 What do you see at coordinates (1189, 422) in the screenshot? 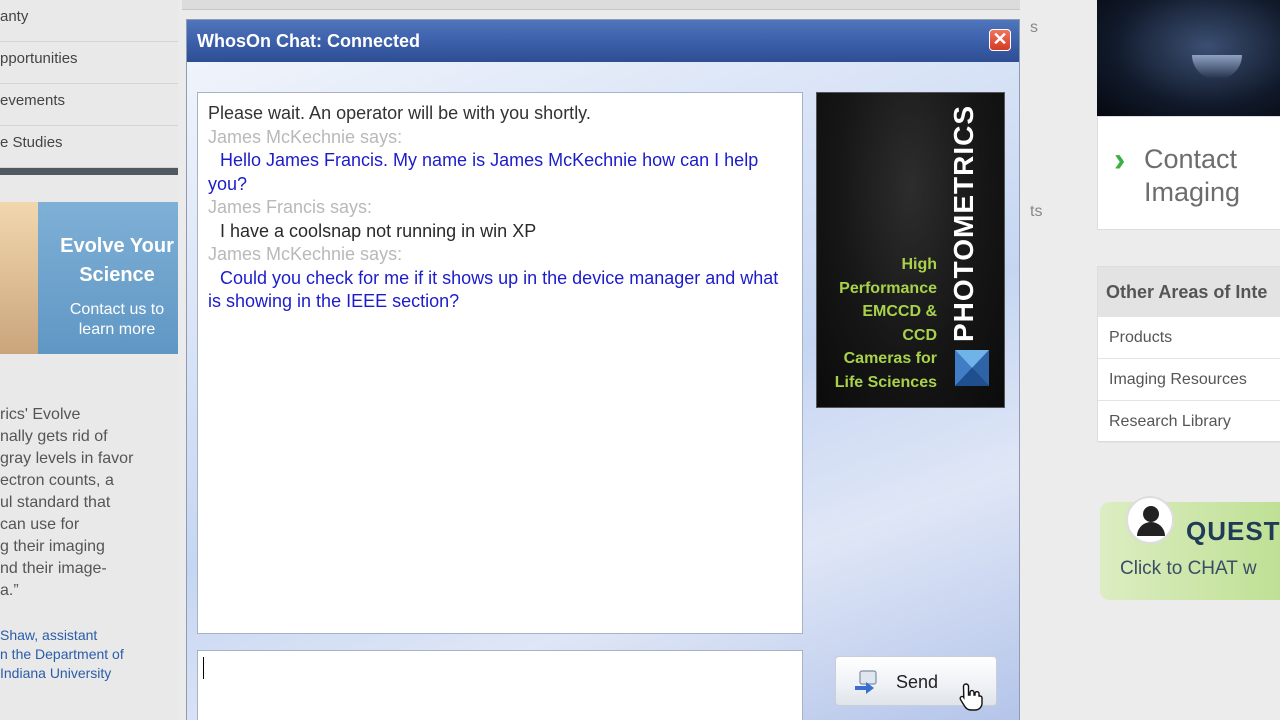
I see `area-link-research-library: Research Library` at bounding box center [1189, 422].